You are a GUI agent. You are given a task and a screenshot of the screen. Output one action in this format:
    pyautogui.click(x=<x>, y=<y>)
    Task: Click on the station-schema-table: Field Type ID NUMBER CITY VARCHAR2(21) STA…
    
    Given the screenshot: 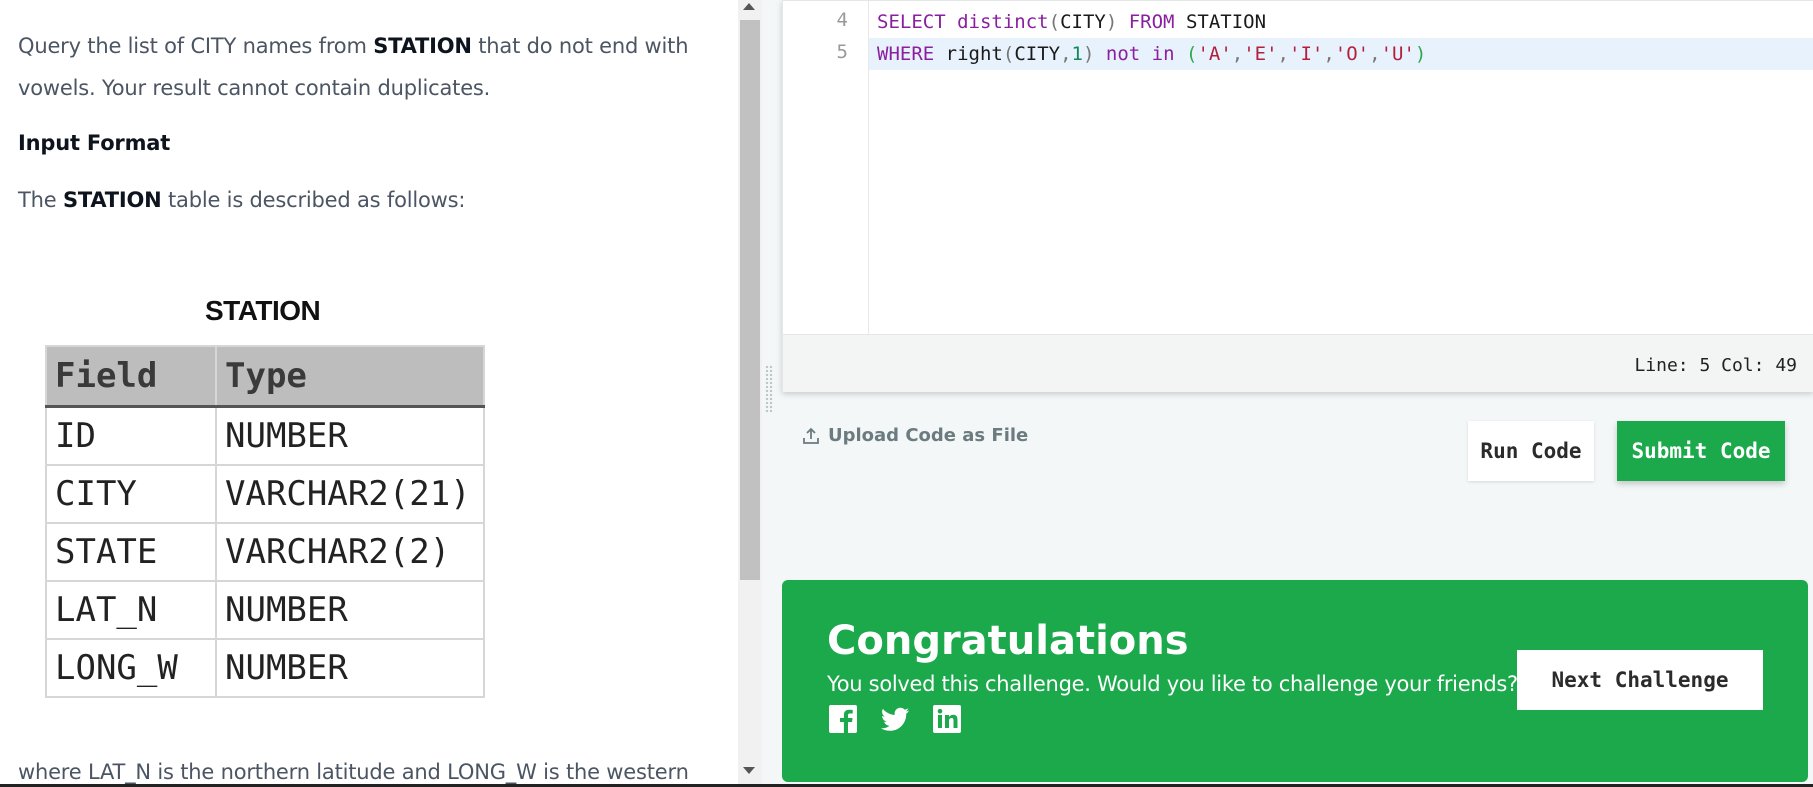 What is the action you would take?
    pyautogui.click(x=265, y=521)
    